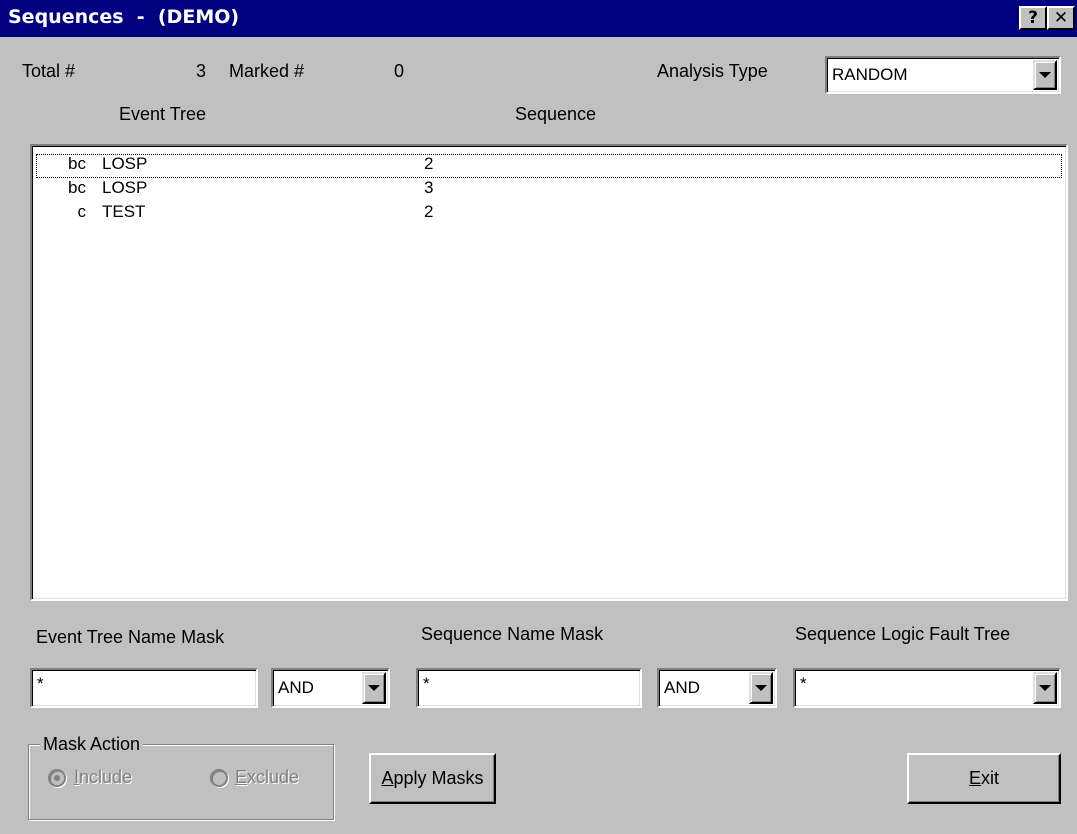 The width and height of the screenshot is (1077, 834). Describe the element at coordinates (549, 214) in the screenshot. I see `list-item: c TEST 2` at that location.